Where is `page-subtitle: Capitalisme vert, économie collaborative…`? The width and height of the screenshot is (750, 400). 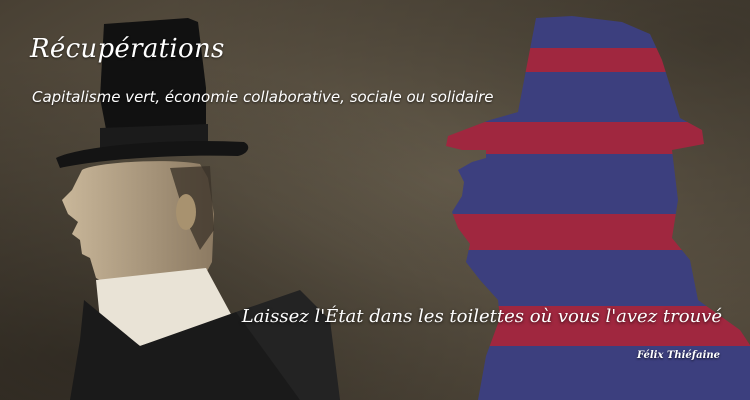 page-subtitle: Capitalisme vert, économie collaborative… is located at coordinates (263, 97).